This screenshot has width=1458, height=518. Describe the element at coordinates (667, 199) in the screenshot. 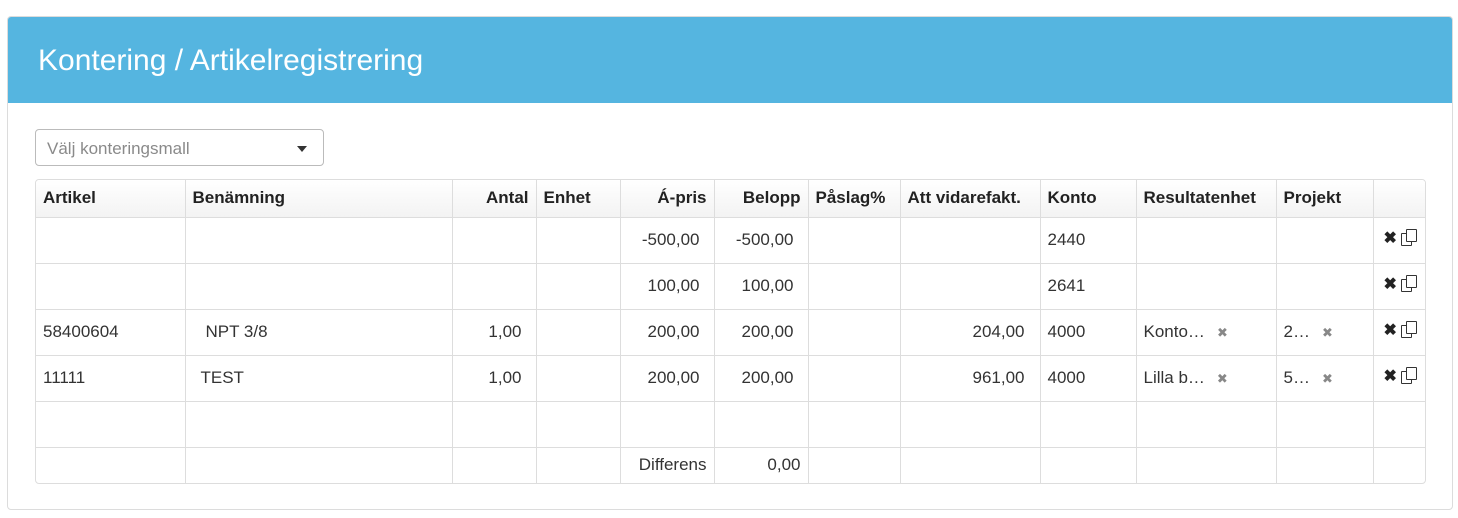

I see `col-header-apris: Á-pris` at that location.